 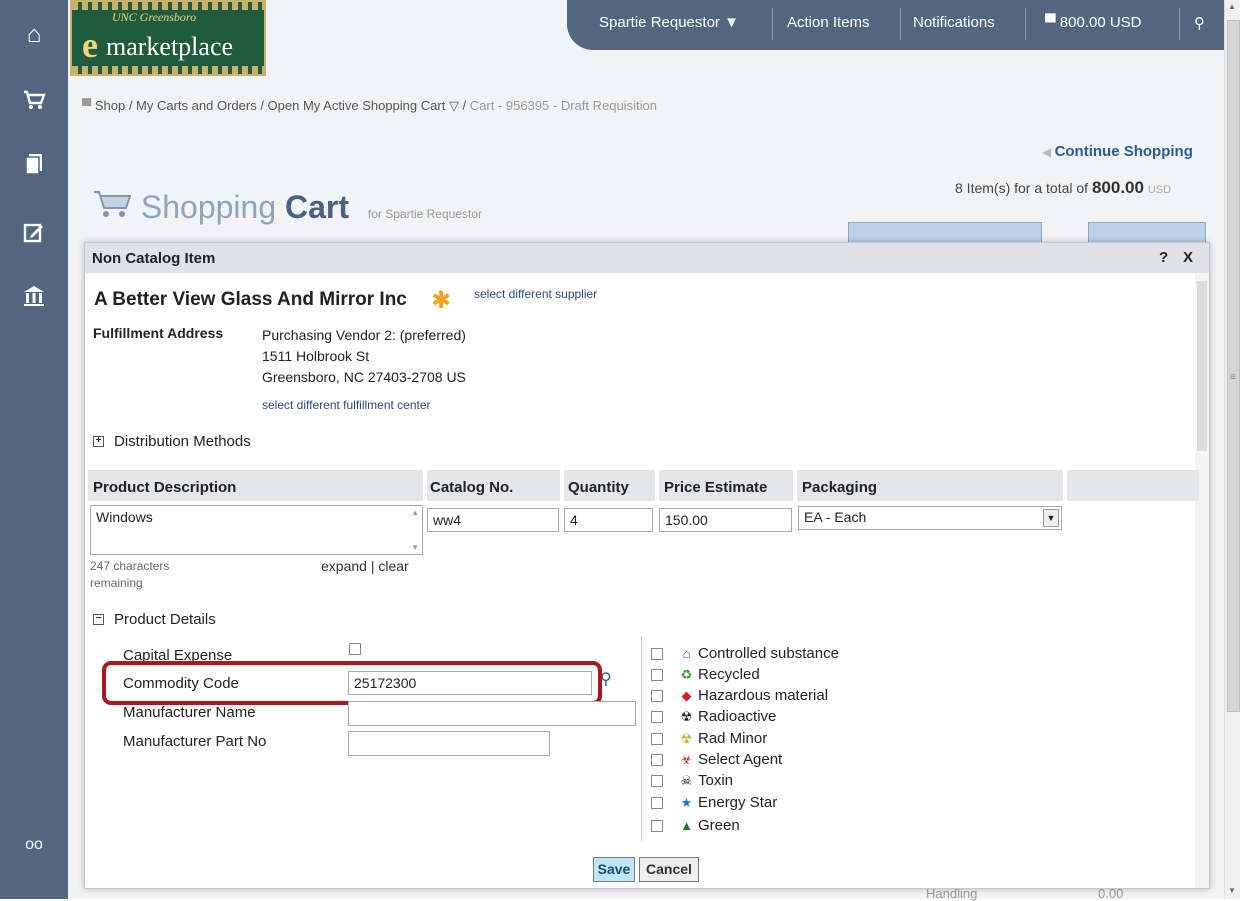 I want to click on controlled-substance-icon: ⌂, so click(x=686, y=653).